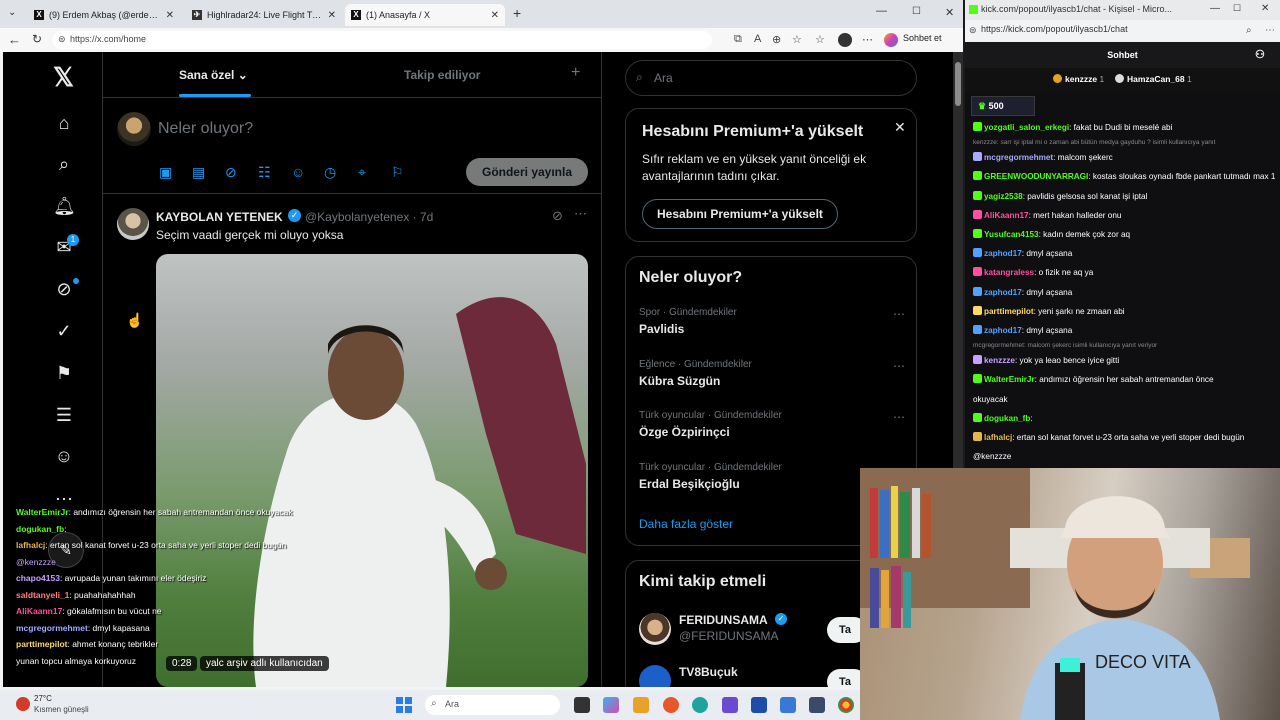 This screenshot has width=1280, height=720. I want to click on sohbet-button: Sohbet et, so click(922, 38).